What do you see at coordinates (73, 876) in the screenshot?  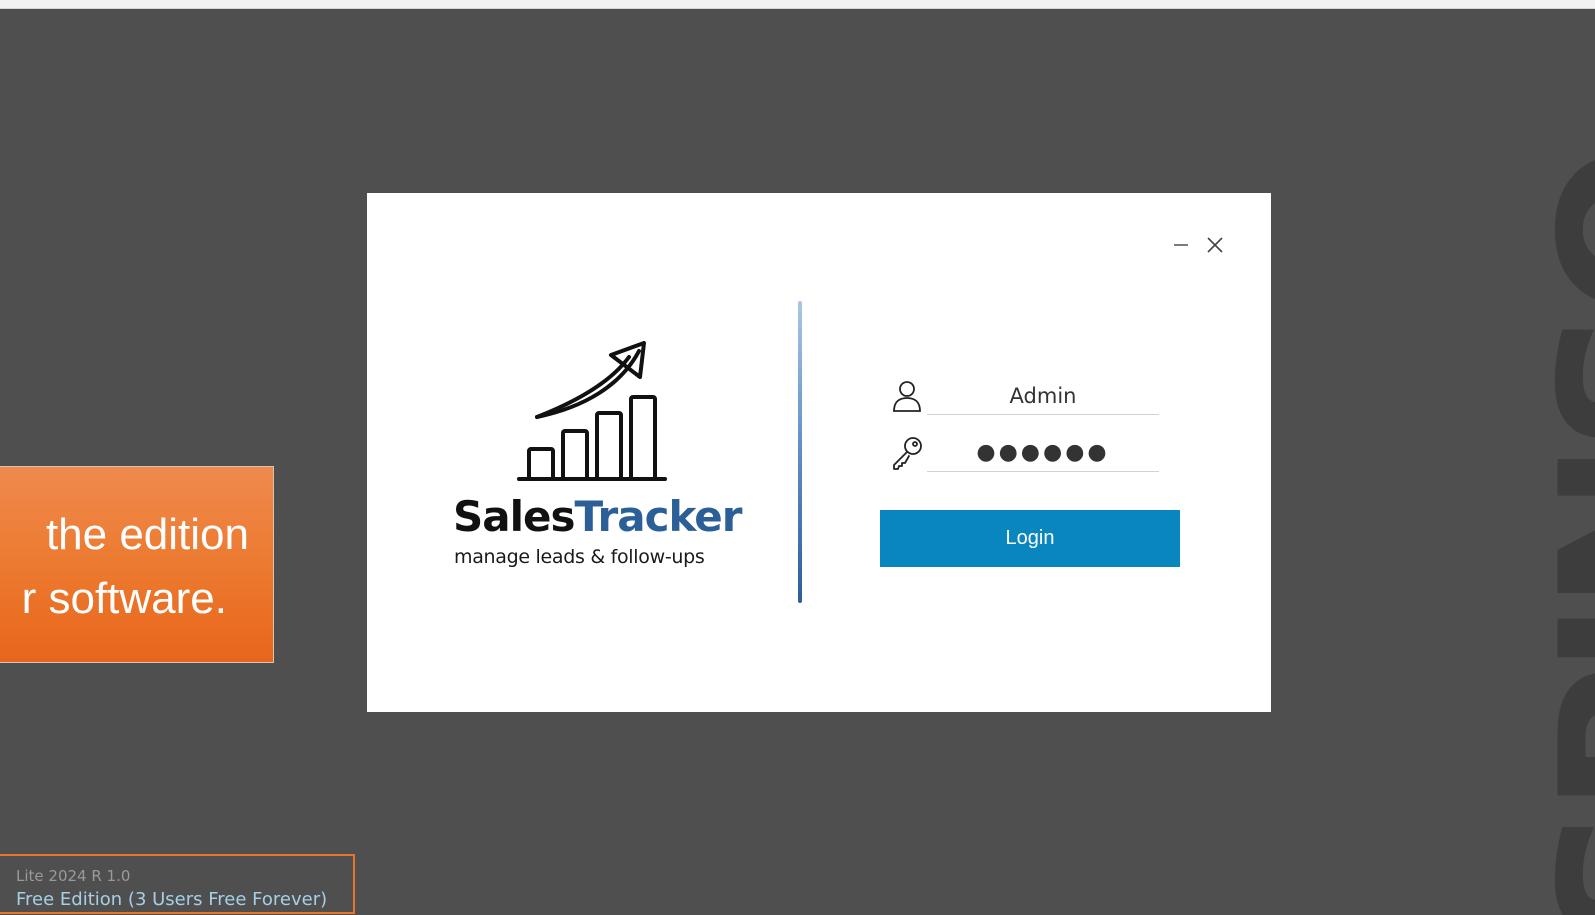 I see `edition-version: Lite 2024 R 1.0` at bounding box center [73, 876].